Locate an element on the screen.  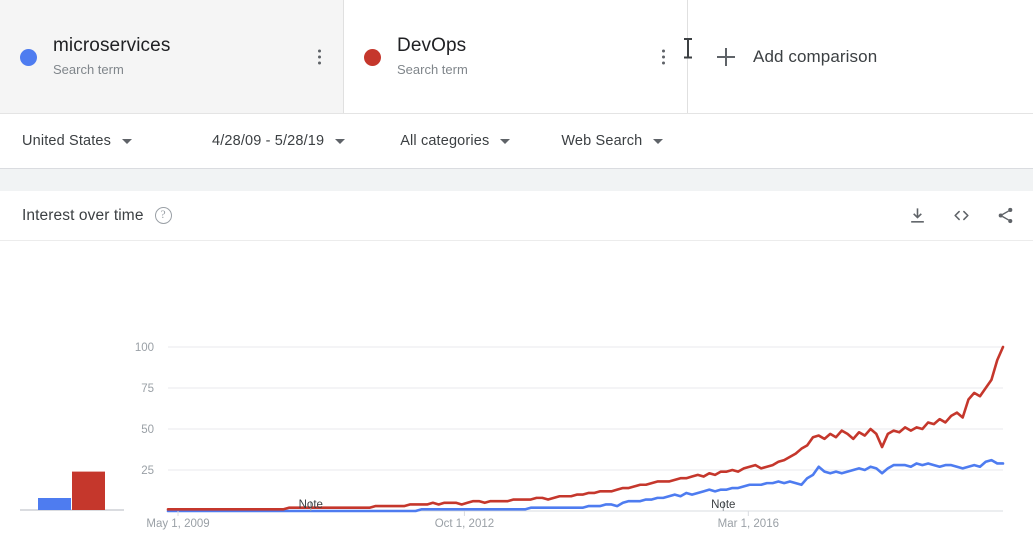
embed-code-icon is located at coordinates (961, 215).